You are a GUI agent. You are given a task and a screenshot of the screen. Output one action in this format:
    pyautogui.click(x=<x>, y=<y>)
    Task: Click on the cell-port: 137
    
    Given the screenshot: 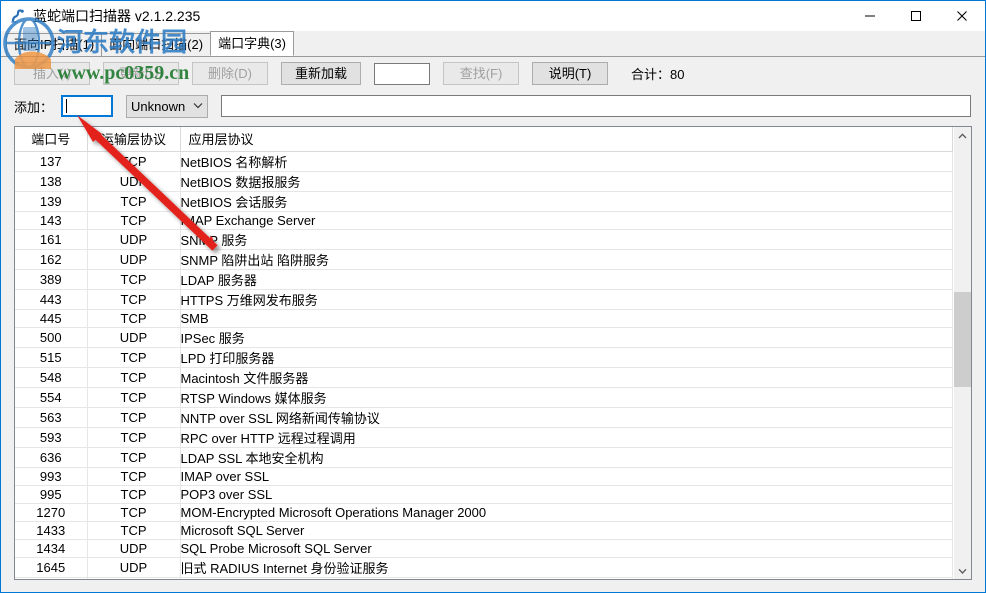 What is the action you would take?
    pyautogui.click(x=51, y=161)
    